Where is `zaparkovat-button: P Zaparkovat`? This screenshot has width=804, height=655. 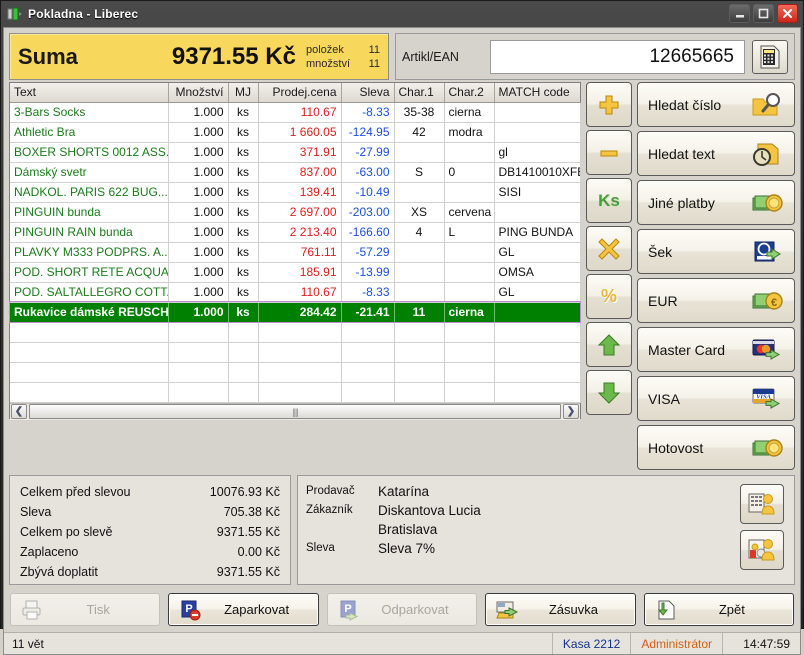
zaparkovat-button: P Zaparkovat is located at coordinates (243, 609).